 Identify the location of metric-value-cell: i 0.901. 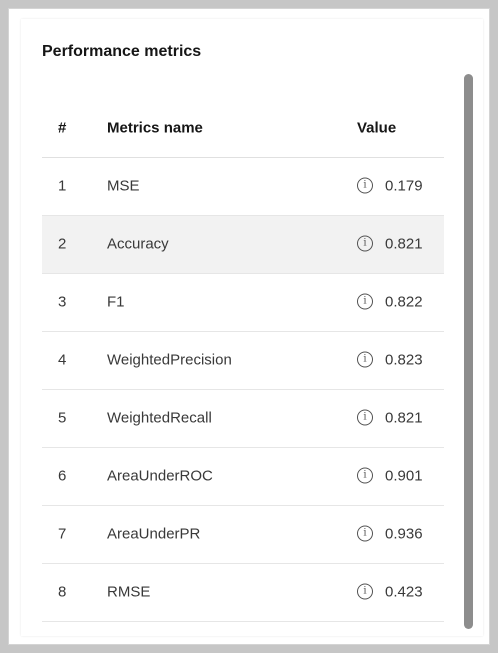
(390, 475).